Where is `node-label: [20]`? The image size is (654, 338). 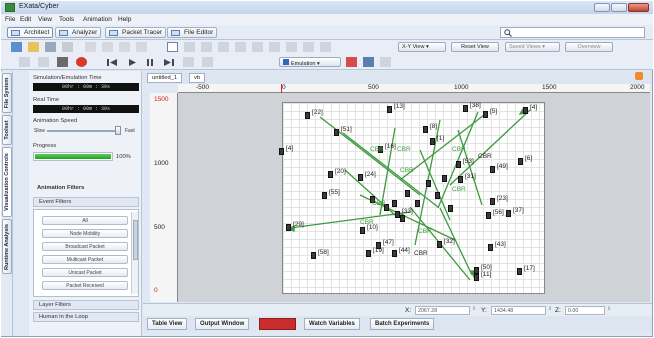
node-label: [20] is located at coordinates (340, 171).